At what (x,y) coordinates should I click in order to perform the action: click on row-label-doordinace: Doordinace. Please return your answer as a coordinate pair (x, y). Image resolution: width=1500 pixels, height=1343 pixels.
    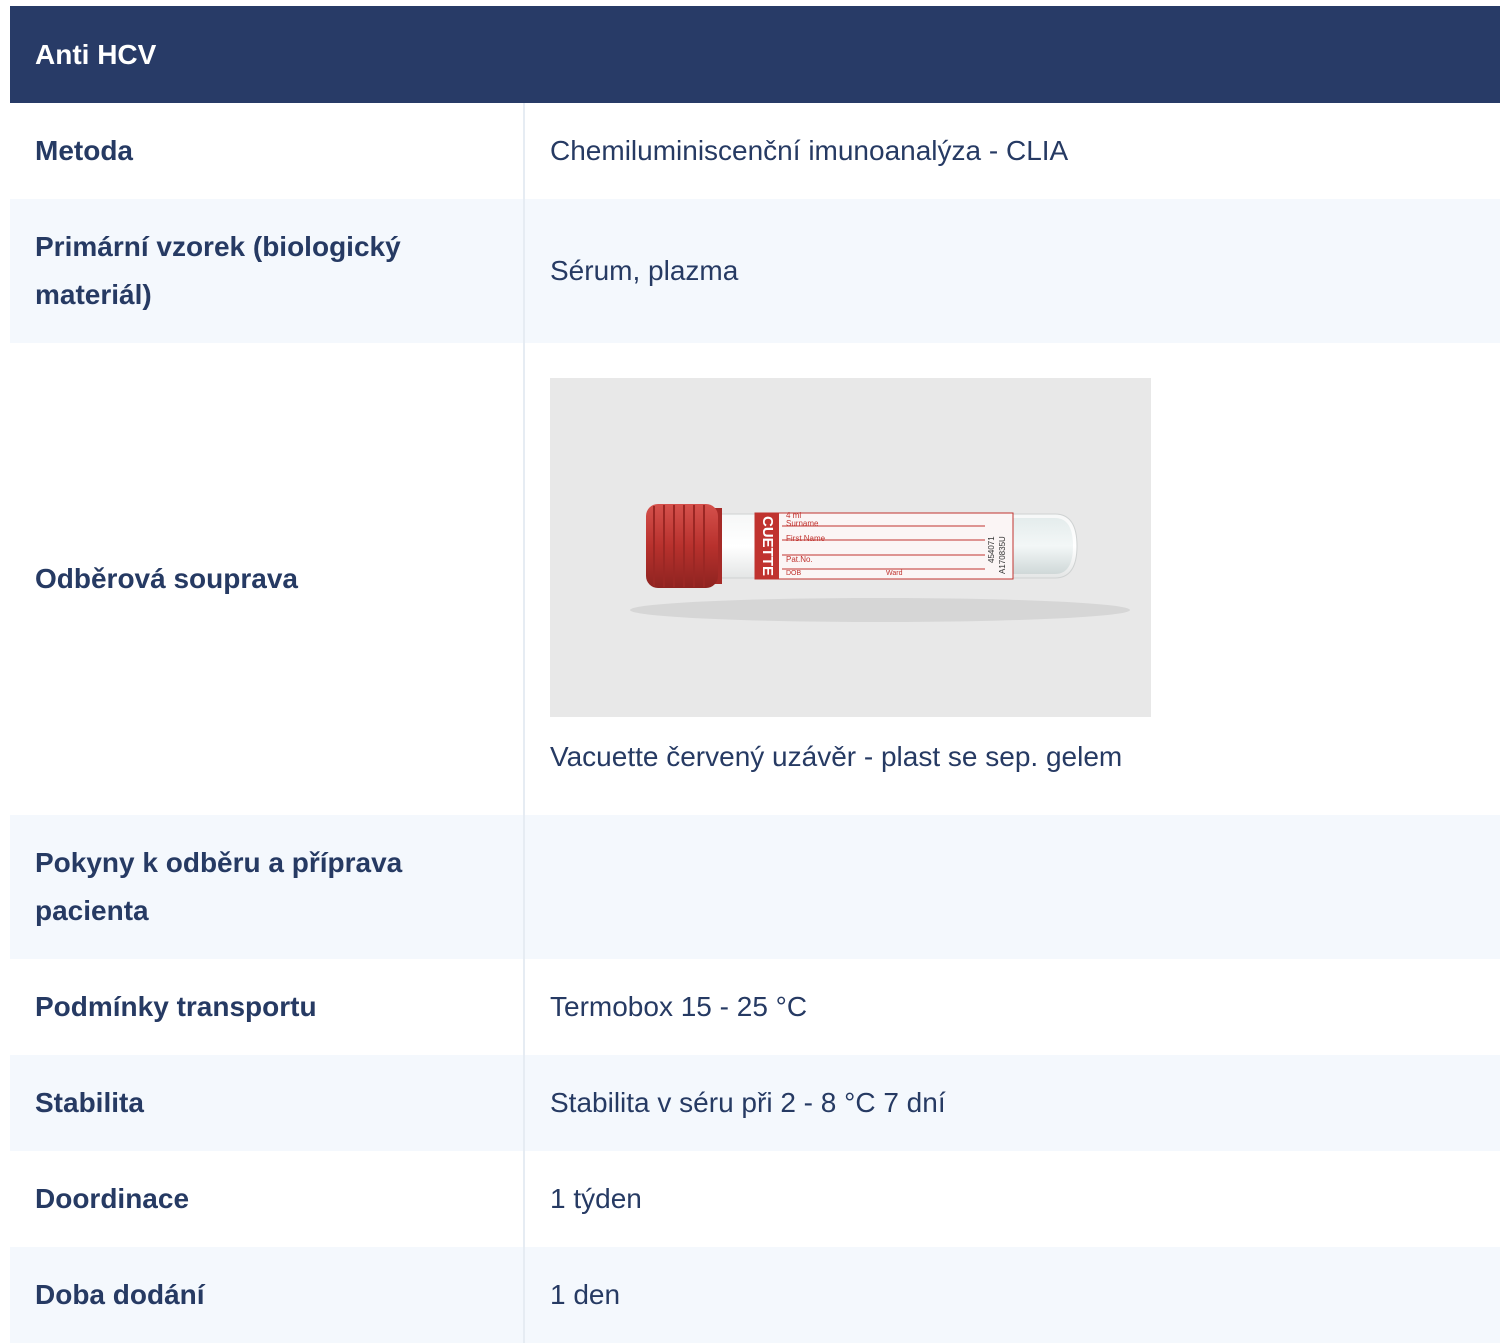
    Looking at the image, I should click on (267, 1199).